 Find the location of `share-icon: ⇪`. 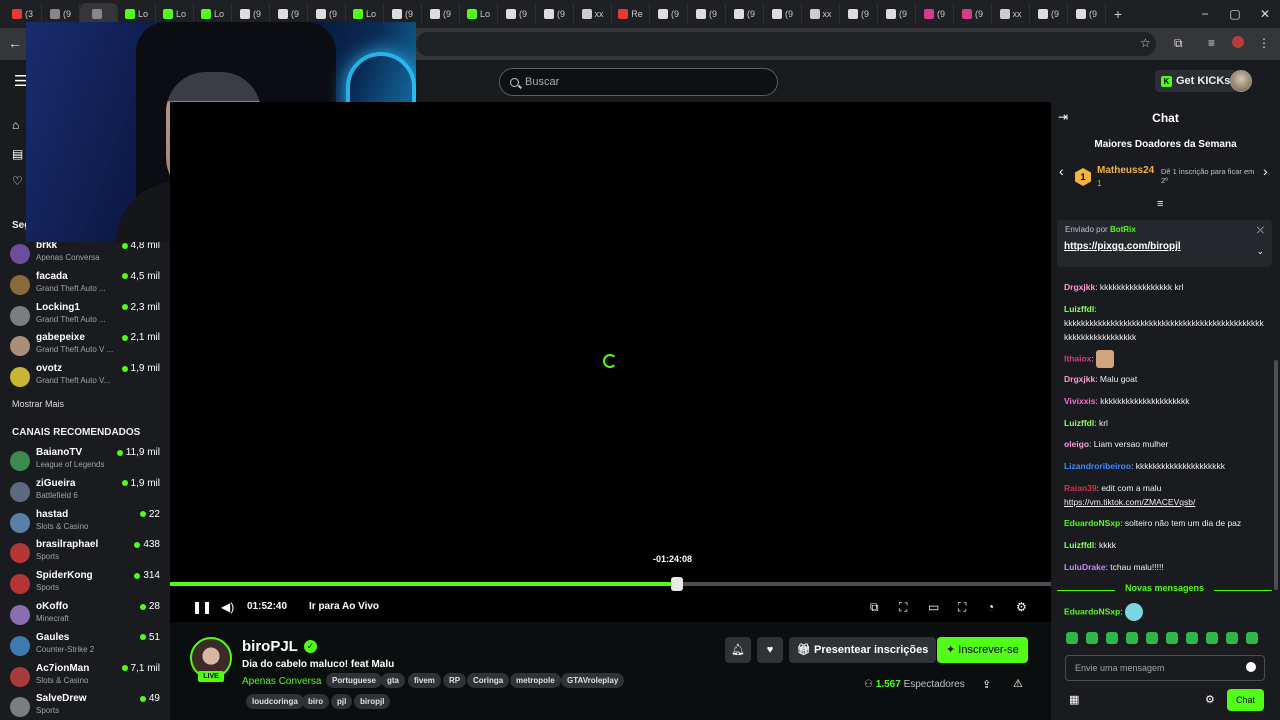

share-icon: ⇪ is located at coordinates (986, 684).